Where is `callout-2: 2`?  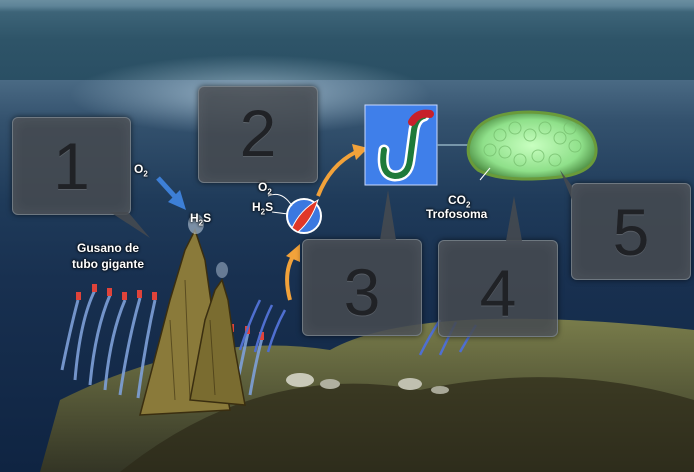 callout-2: 2 is located at coordinates (258, 134).